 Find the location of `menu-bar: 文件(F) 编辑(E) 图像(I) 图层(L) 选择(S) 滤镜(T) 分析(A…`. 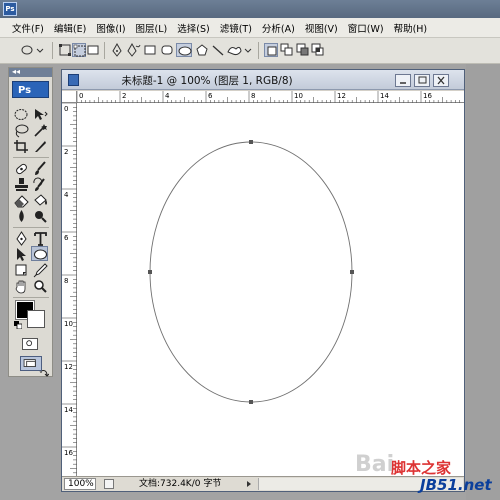

menu-bar: 文件(F) 编辑(E) 图像(I) 图层(L) 选择(S) 滤镜(T) 分析(A… is located at coordinates (250, 28).